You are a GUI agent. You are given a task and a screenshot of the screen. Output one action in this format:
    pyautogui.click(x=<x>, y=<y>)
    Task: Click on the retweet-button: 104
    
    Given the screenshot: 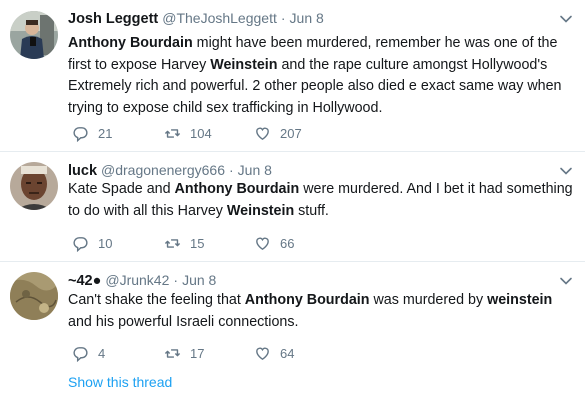 What is the action you would take?
    pyautogui.click(x=209, y=133)
    